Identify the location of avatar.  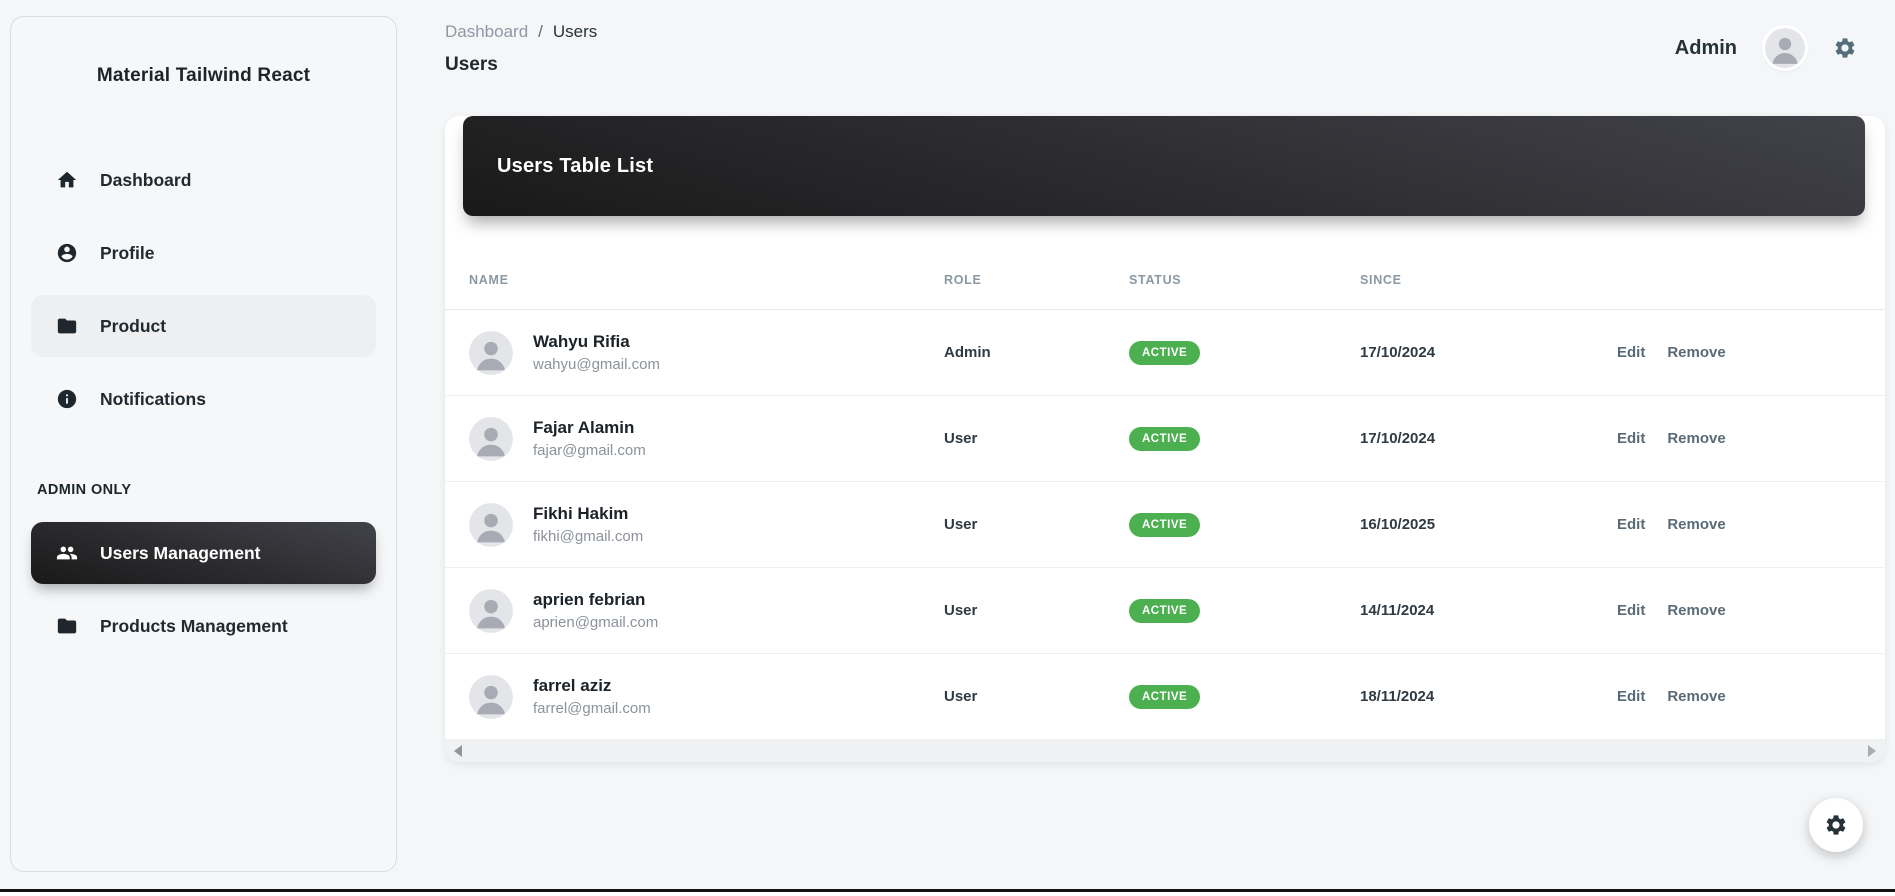
(1785, 48).